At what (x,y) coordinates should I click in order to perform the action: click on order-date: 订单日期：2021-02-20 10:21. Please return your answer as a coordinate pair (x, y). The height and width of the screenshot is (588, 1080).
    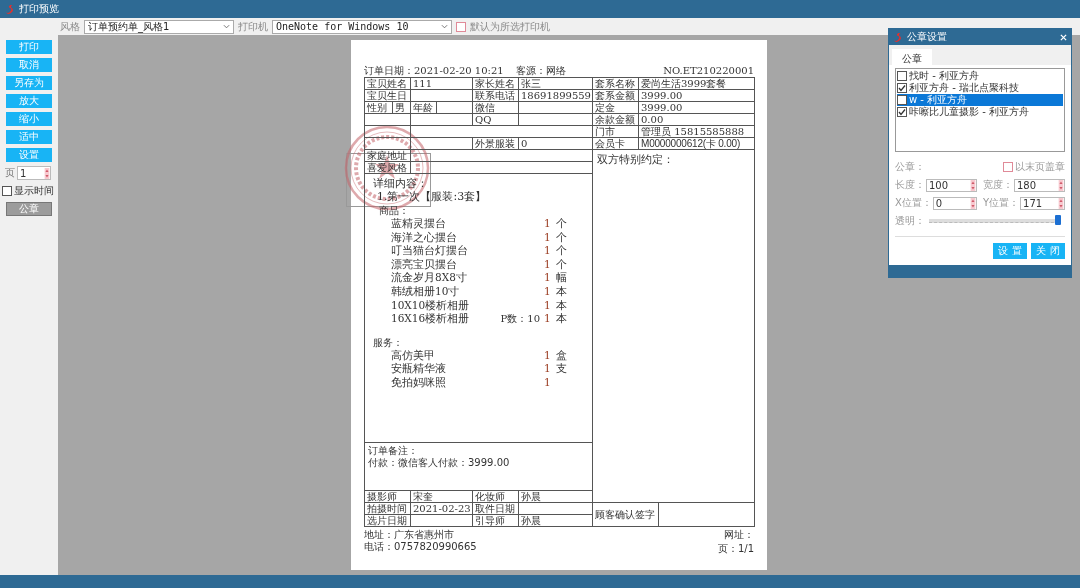
    Looking at the image, I should click on (434, 71).